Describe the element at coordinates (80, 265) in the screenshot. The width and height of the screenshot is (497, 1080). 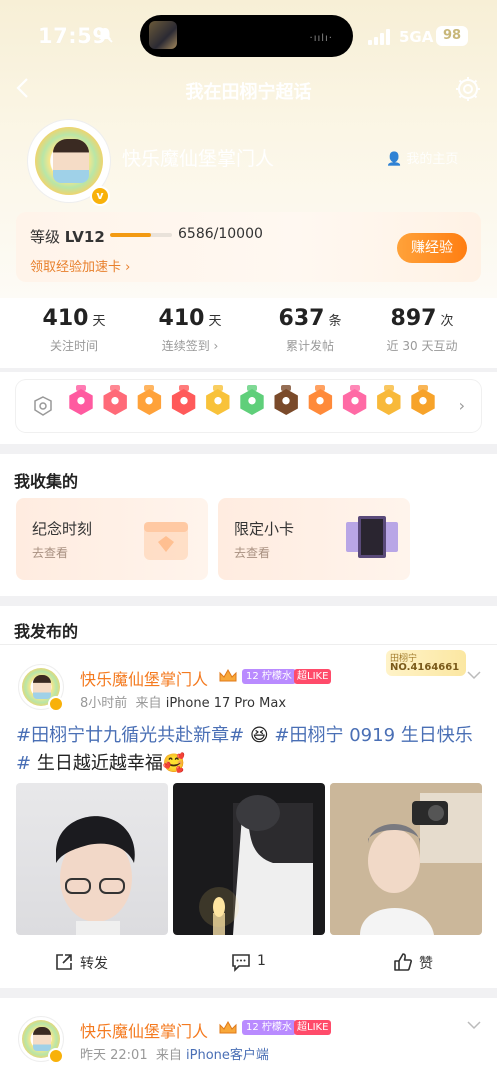
I see `accel-card-link: 领取经验加速卡 ›` at that location.